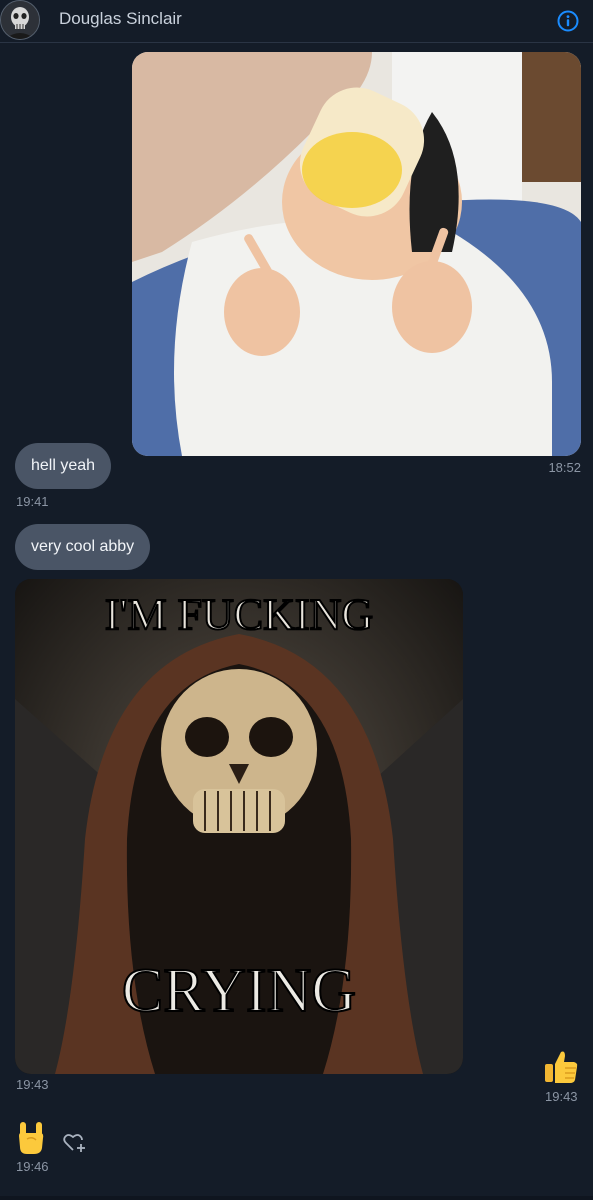 The width and height of the screenshot is (593, 1200). I want to click on message-timestamp: 19:41, so click(32, 501).